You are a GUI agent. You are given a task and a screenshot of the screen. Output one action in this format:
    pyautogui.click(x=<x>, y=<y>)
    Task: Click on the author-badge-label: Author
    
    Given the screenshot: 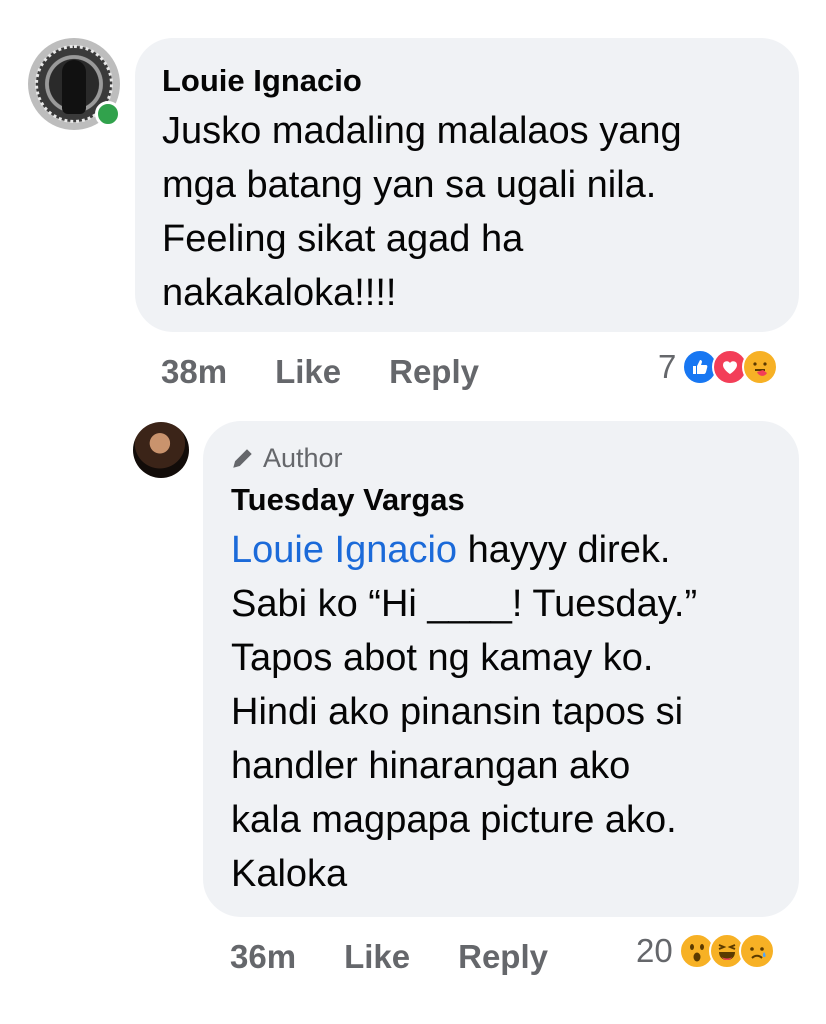 What is the action you would take?
    pyautogui.click(x=303, y=457)
    